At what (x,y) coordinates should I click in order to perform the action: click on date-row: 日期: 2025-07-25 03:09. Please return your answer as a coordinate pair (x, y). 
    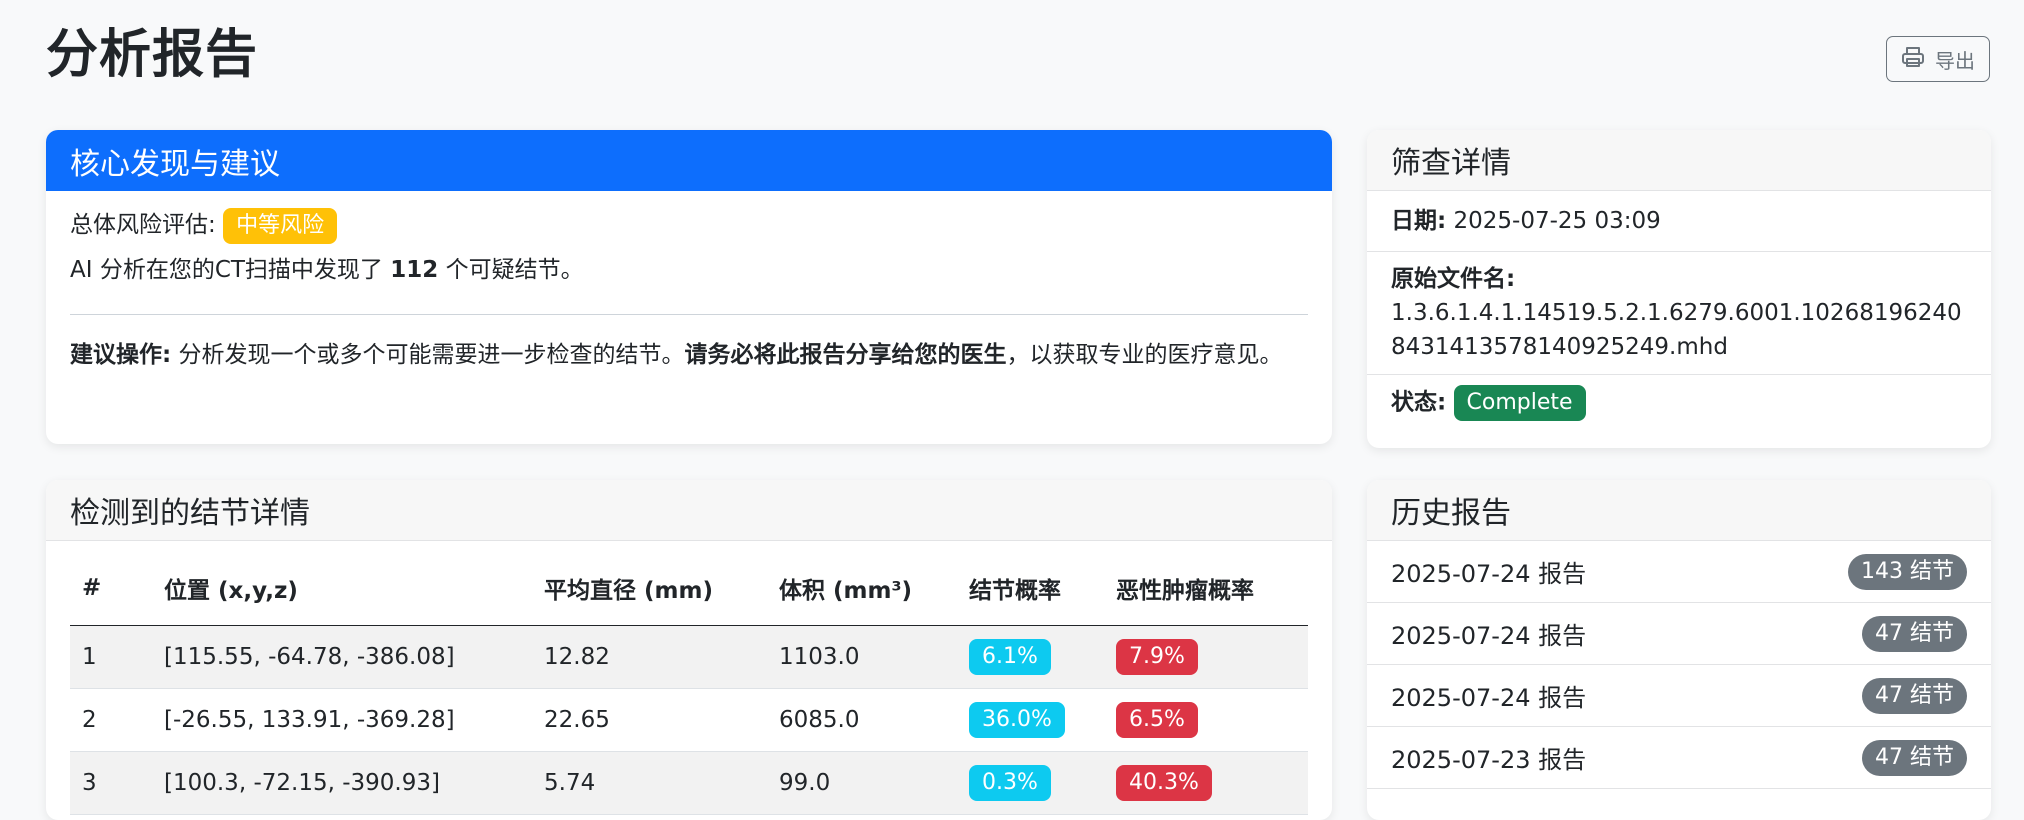
    Looking at the image, I should click on (1679, 221).